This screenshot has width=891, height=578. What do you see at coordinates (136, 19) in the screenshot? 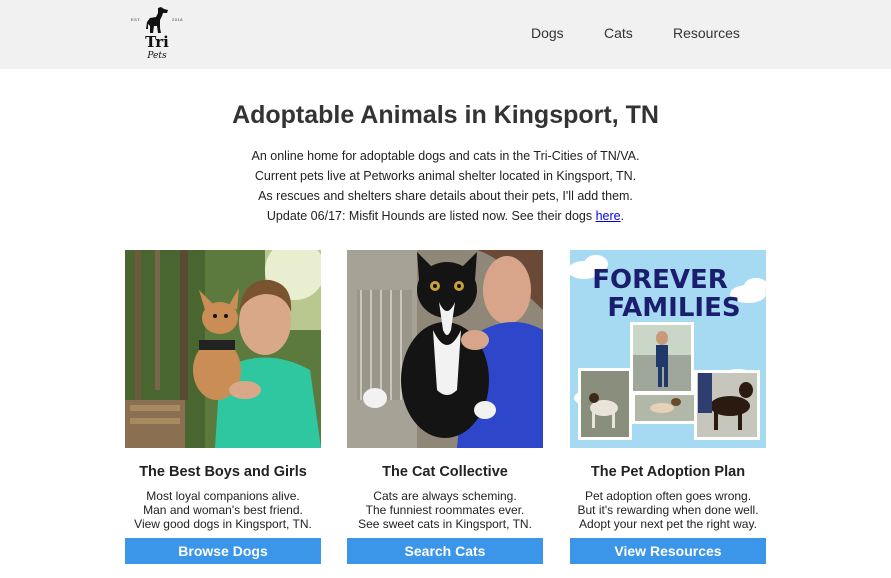
I see `logo-est-text: EST.` at bounding box center [136, 19].